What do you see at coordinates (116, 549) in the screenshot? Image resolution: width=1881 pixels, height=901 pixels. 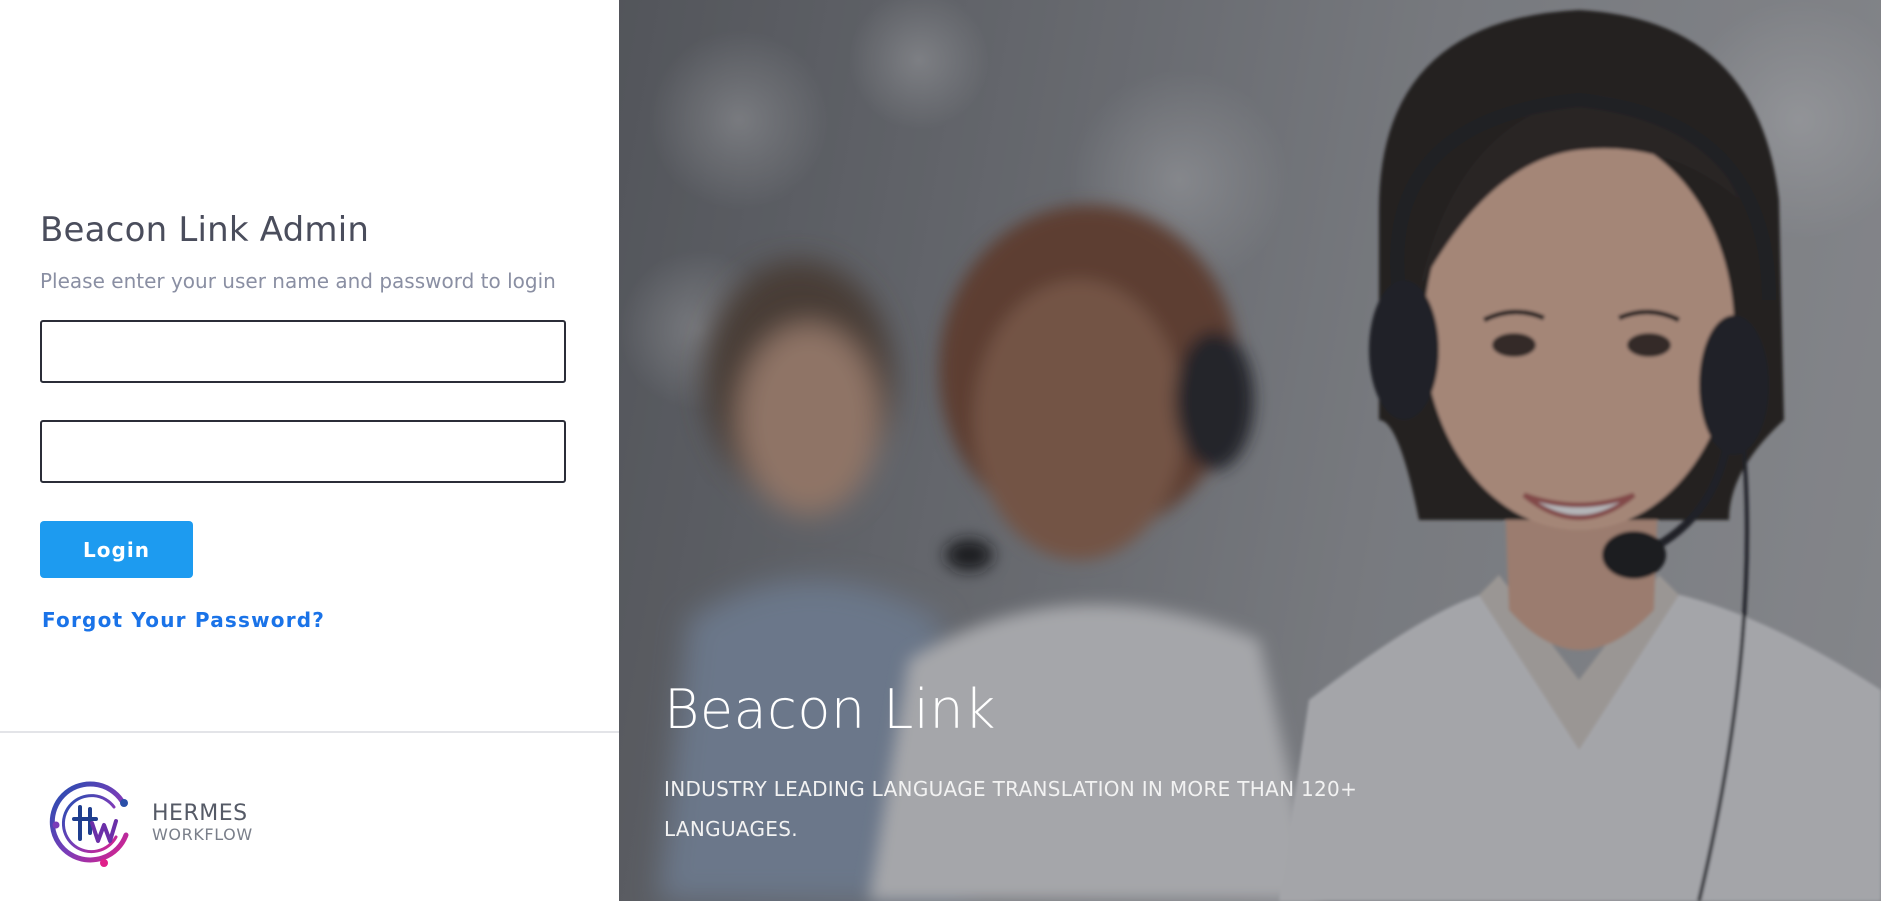 I see `login-button: Login` at bounding box center [116, 549].